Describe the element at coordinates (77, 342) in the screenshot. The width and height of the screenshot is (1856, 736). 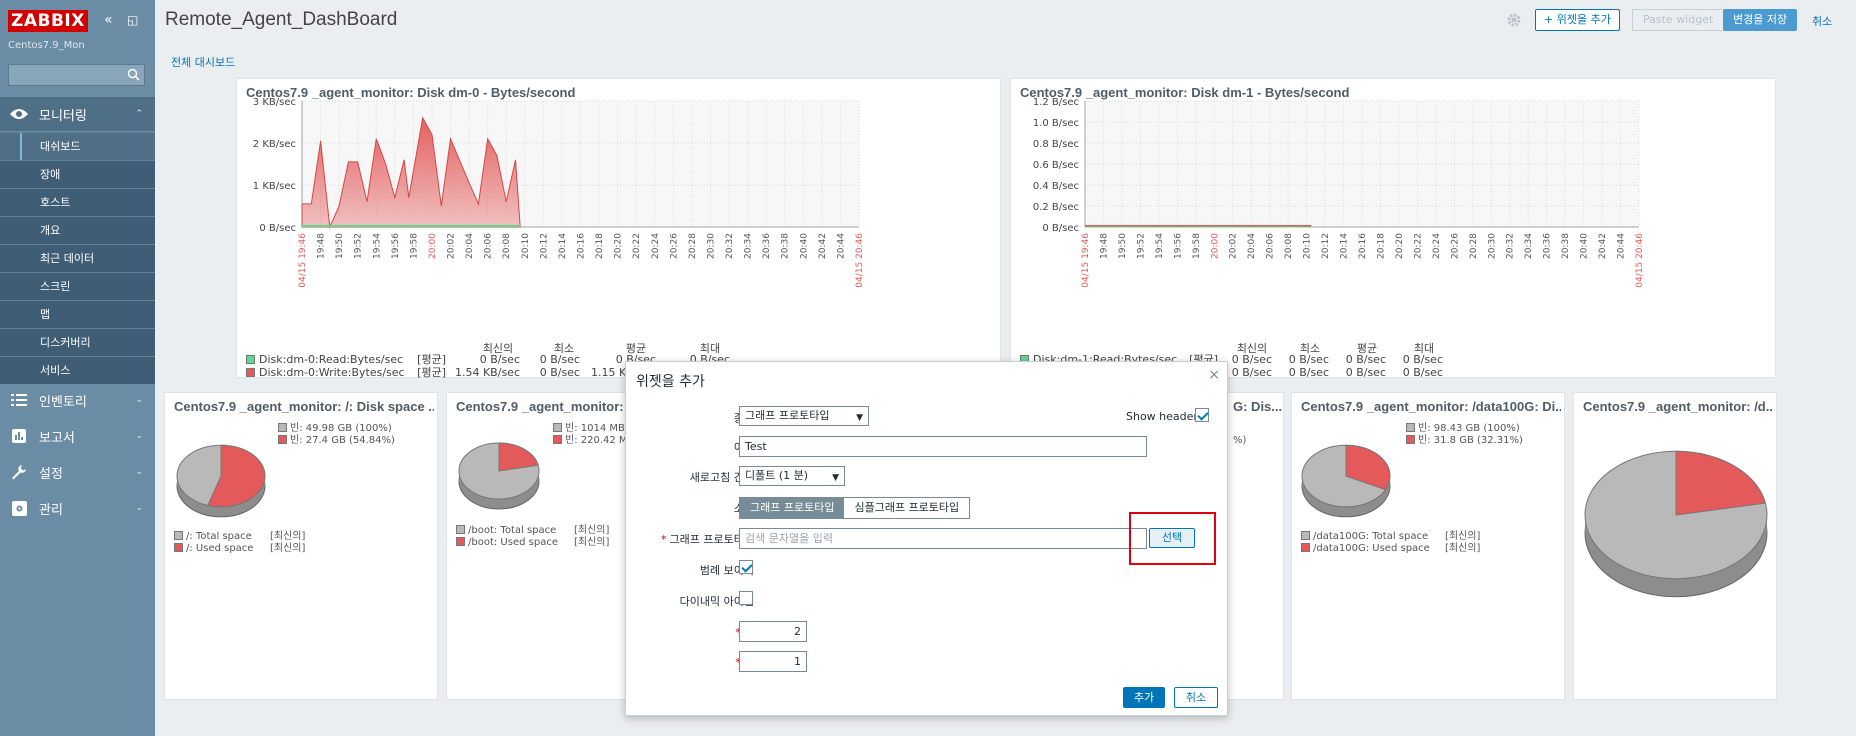
I see `sidebar-item-discovery: 디스커버리` at that location.